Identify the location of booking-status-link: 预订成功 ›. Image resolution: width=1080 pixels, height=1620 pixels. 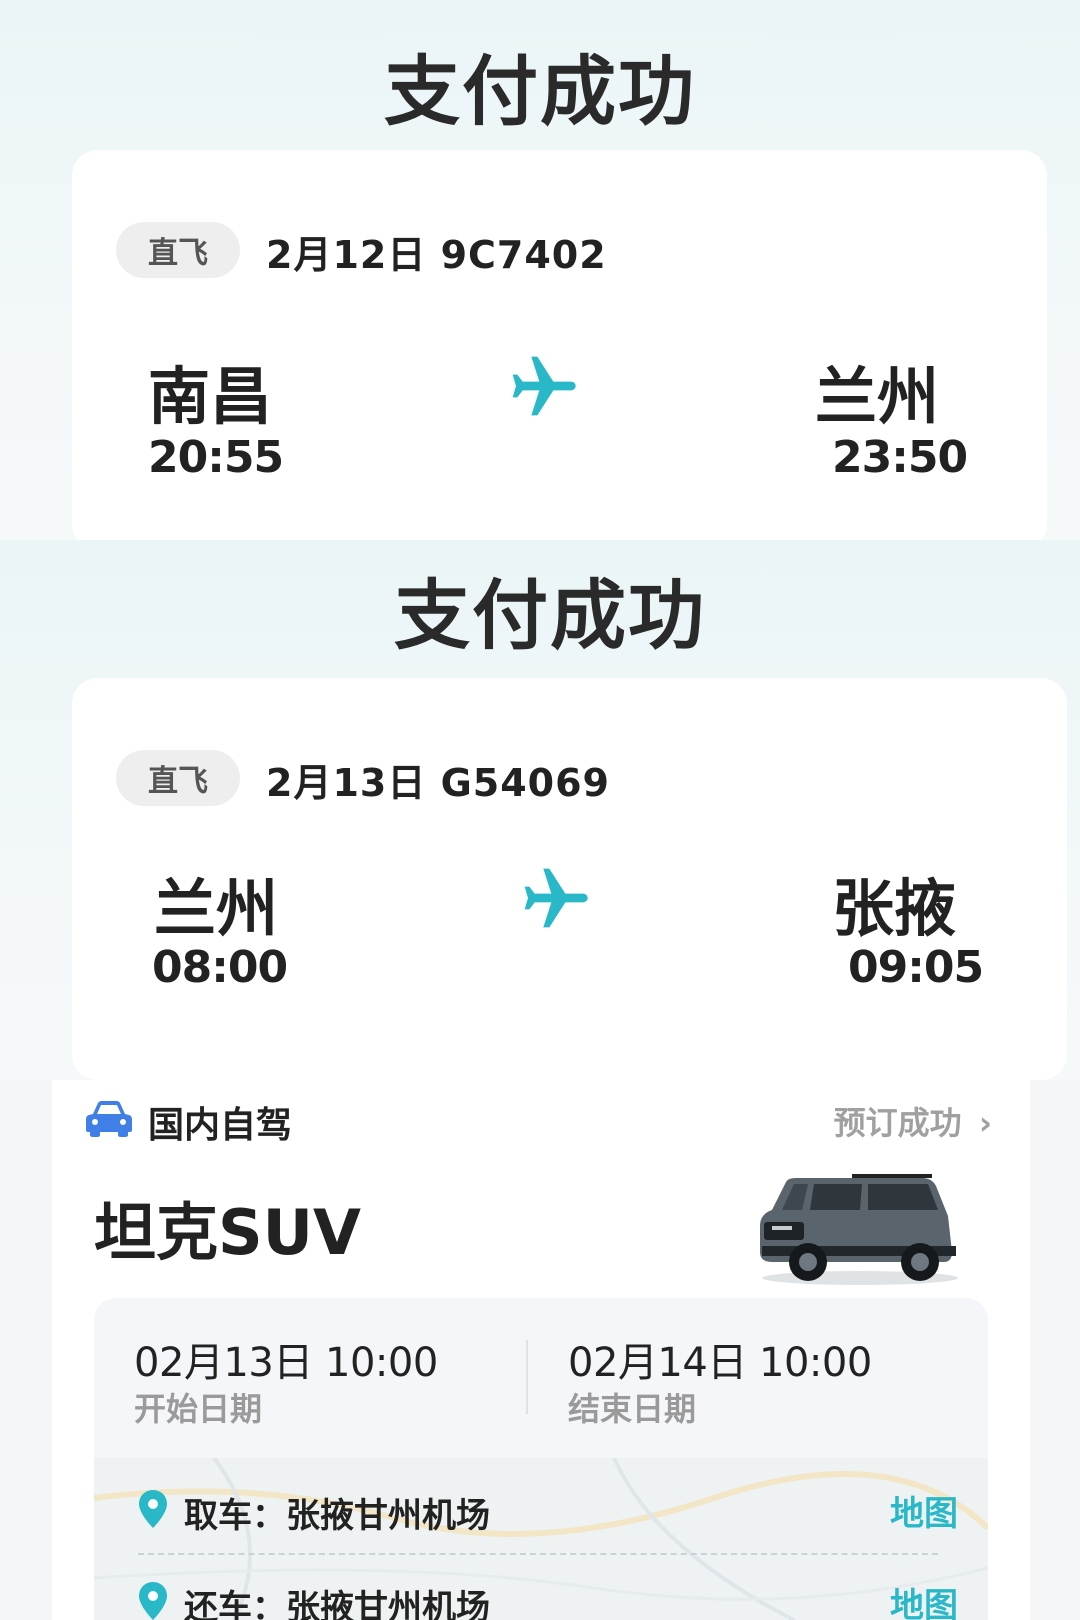
(913, 1121).